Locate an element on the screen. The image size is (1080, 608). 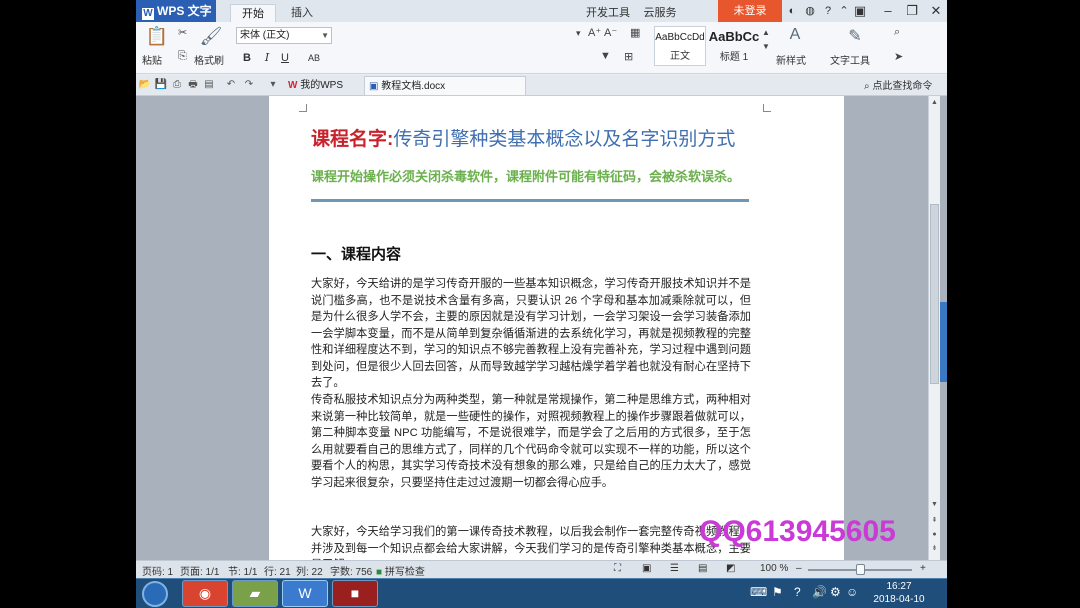
select-browse-icon: ● is located at coordinates (934, 535).